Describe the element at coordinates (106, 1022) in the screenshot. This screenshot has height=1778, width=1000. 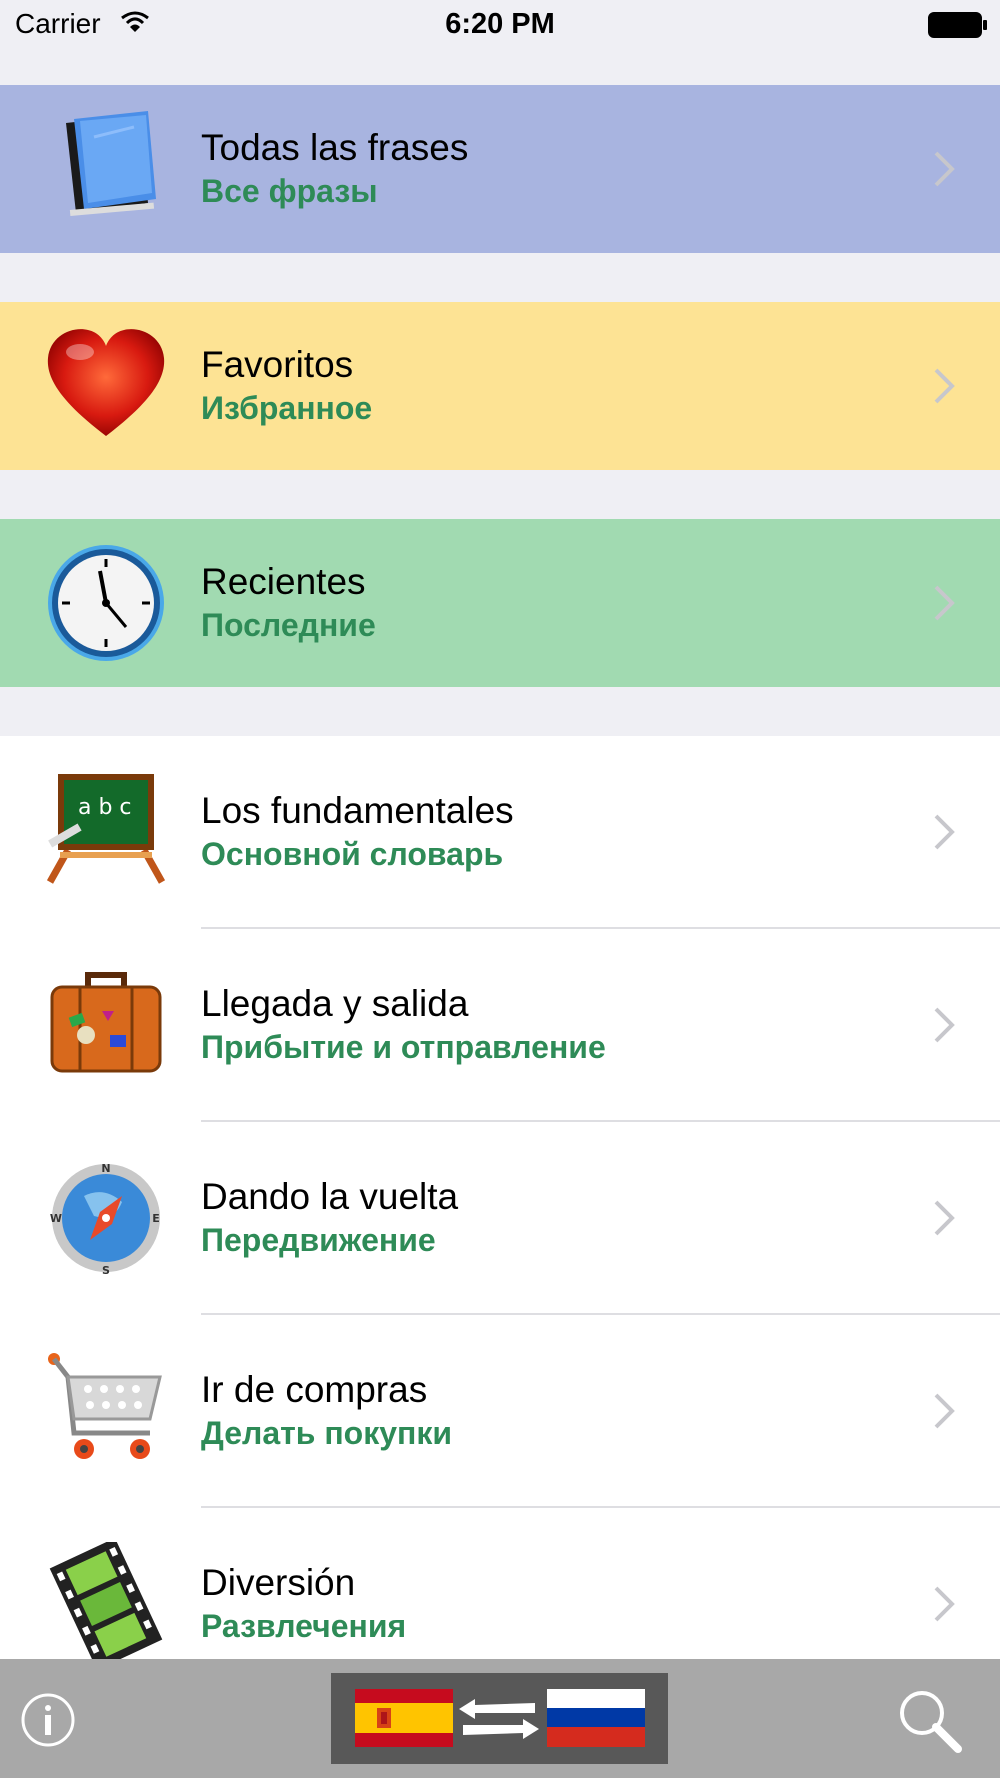
I see `suitcase-icon` at that location.